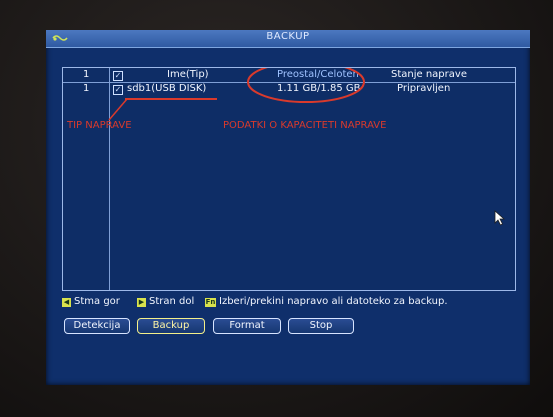  I want to click on mouse-pointer-icon, so click(500, 218).